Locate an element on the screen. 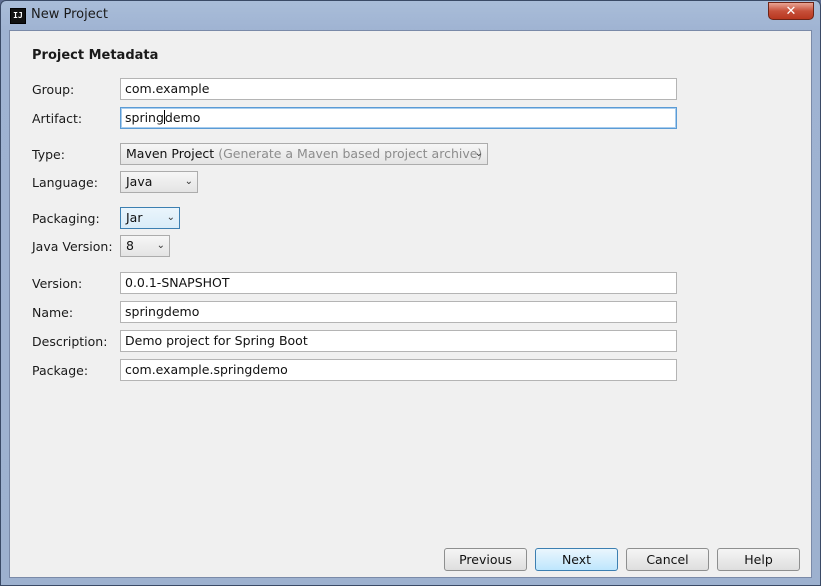 Image resolution: width=821 pixels, height=586 pixels. package-label: Package: is located at coordinates (60, 370).